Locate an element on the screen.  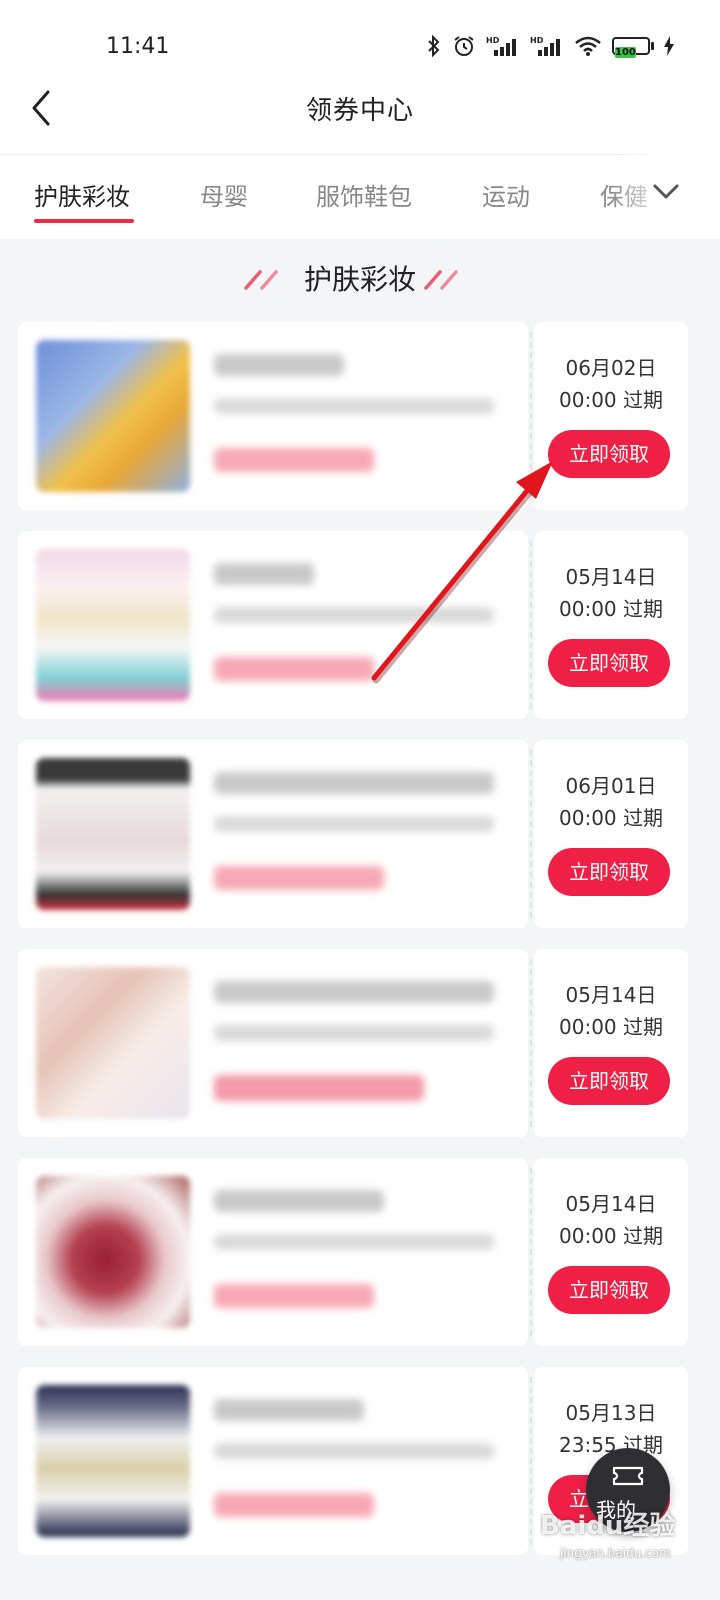
title-decoration-right is located at coordinates (441, 280).